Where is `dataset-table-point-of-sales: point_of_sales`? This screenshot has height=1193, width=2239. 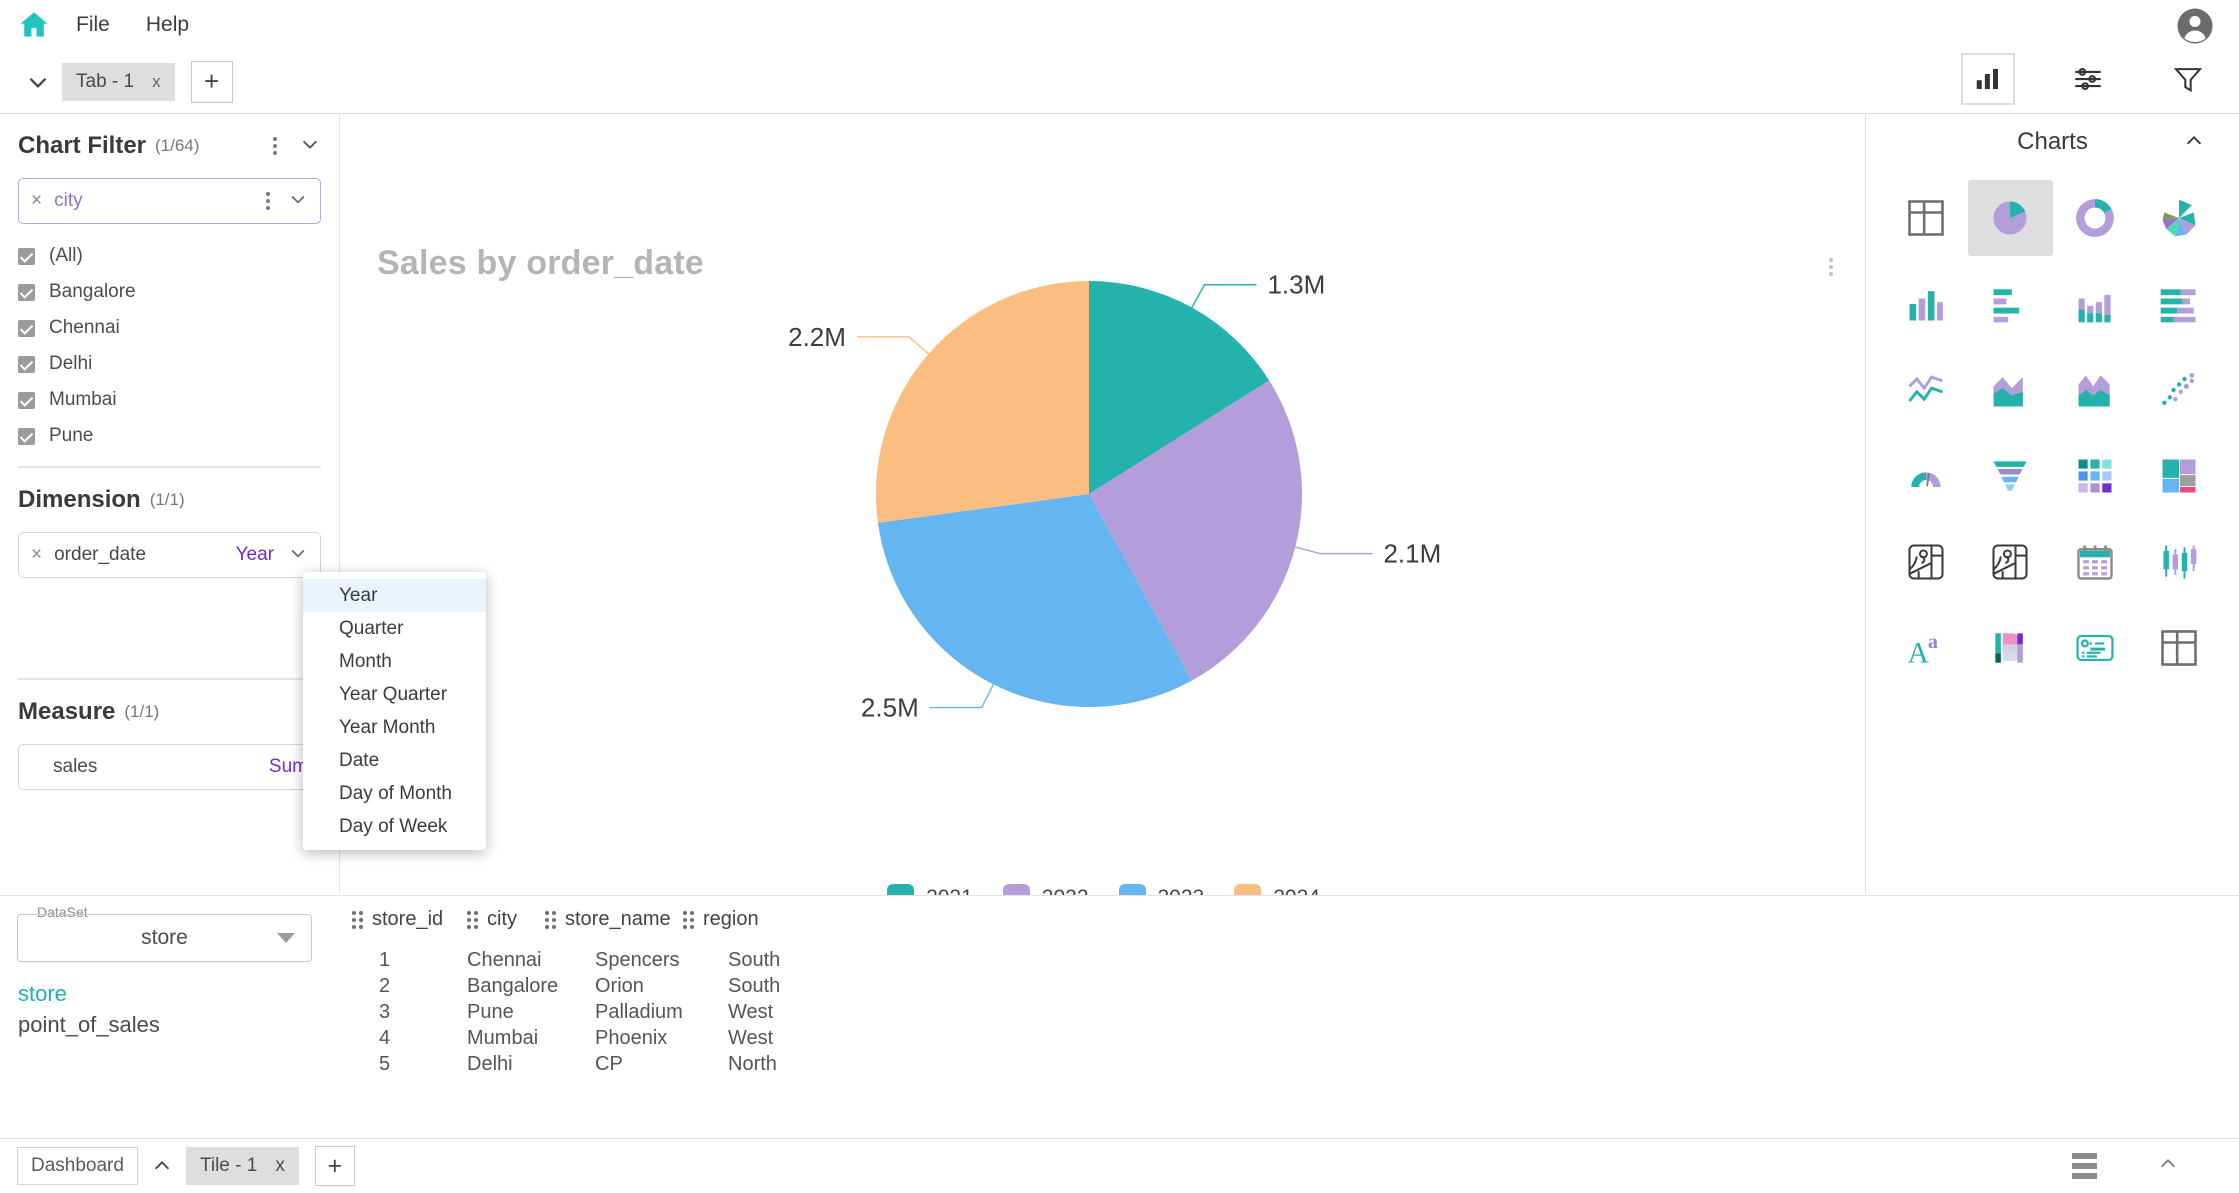 dataset-table-point-of-sales: point_of_sales is located at coordinates (89, 1024).